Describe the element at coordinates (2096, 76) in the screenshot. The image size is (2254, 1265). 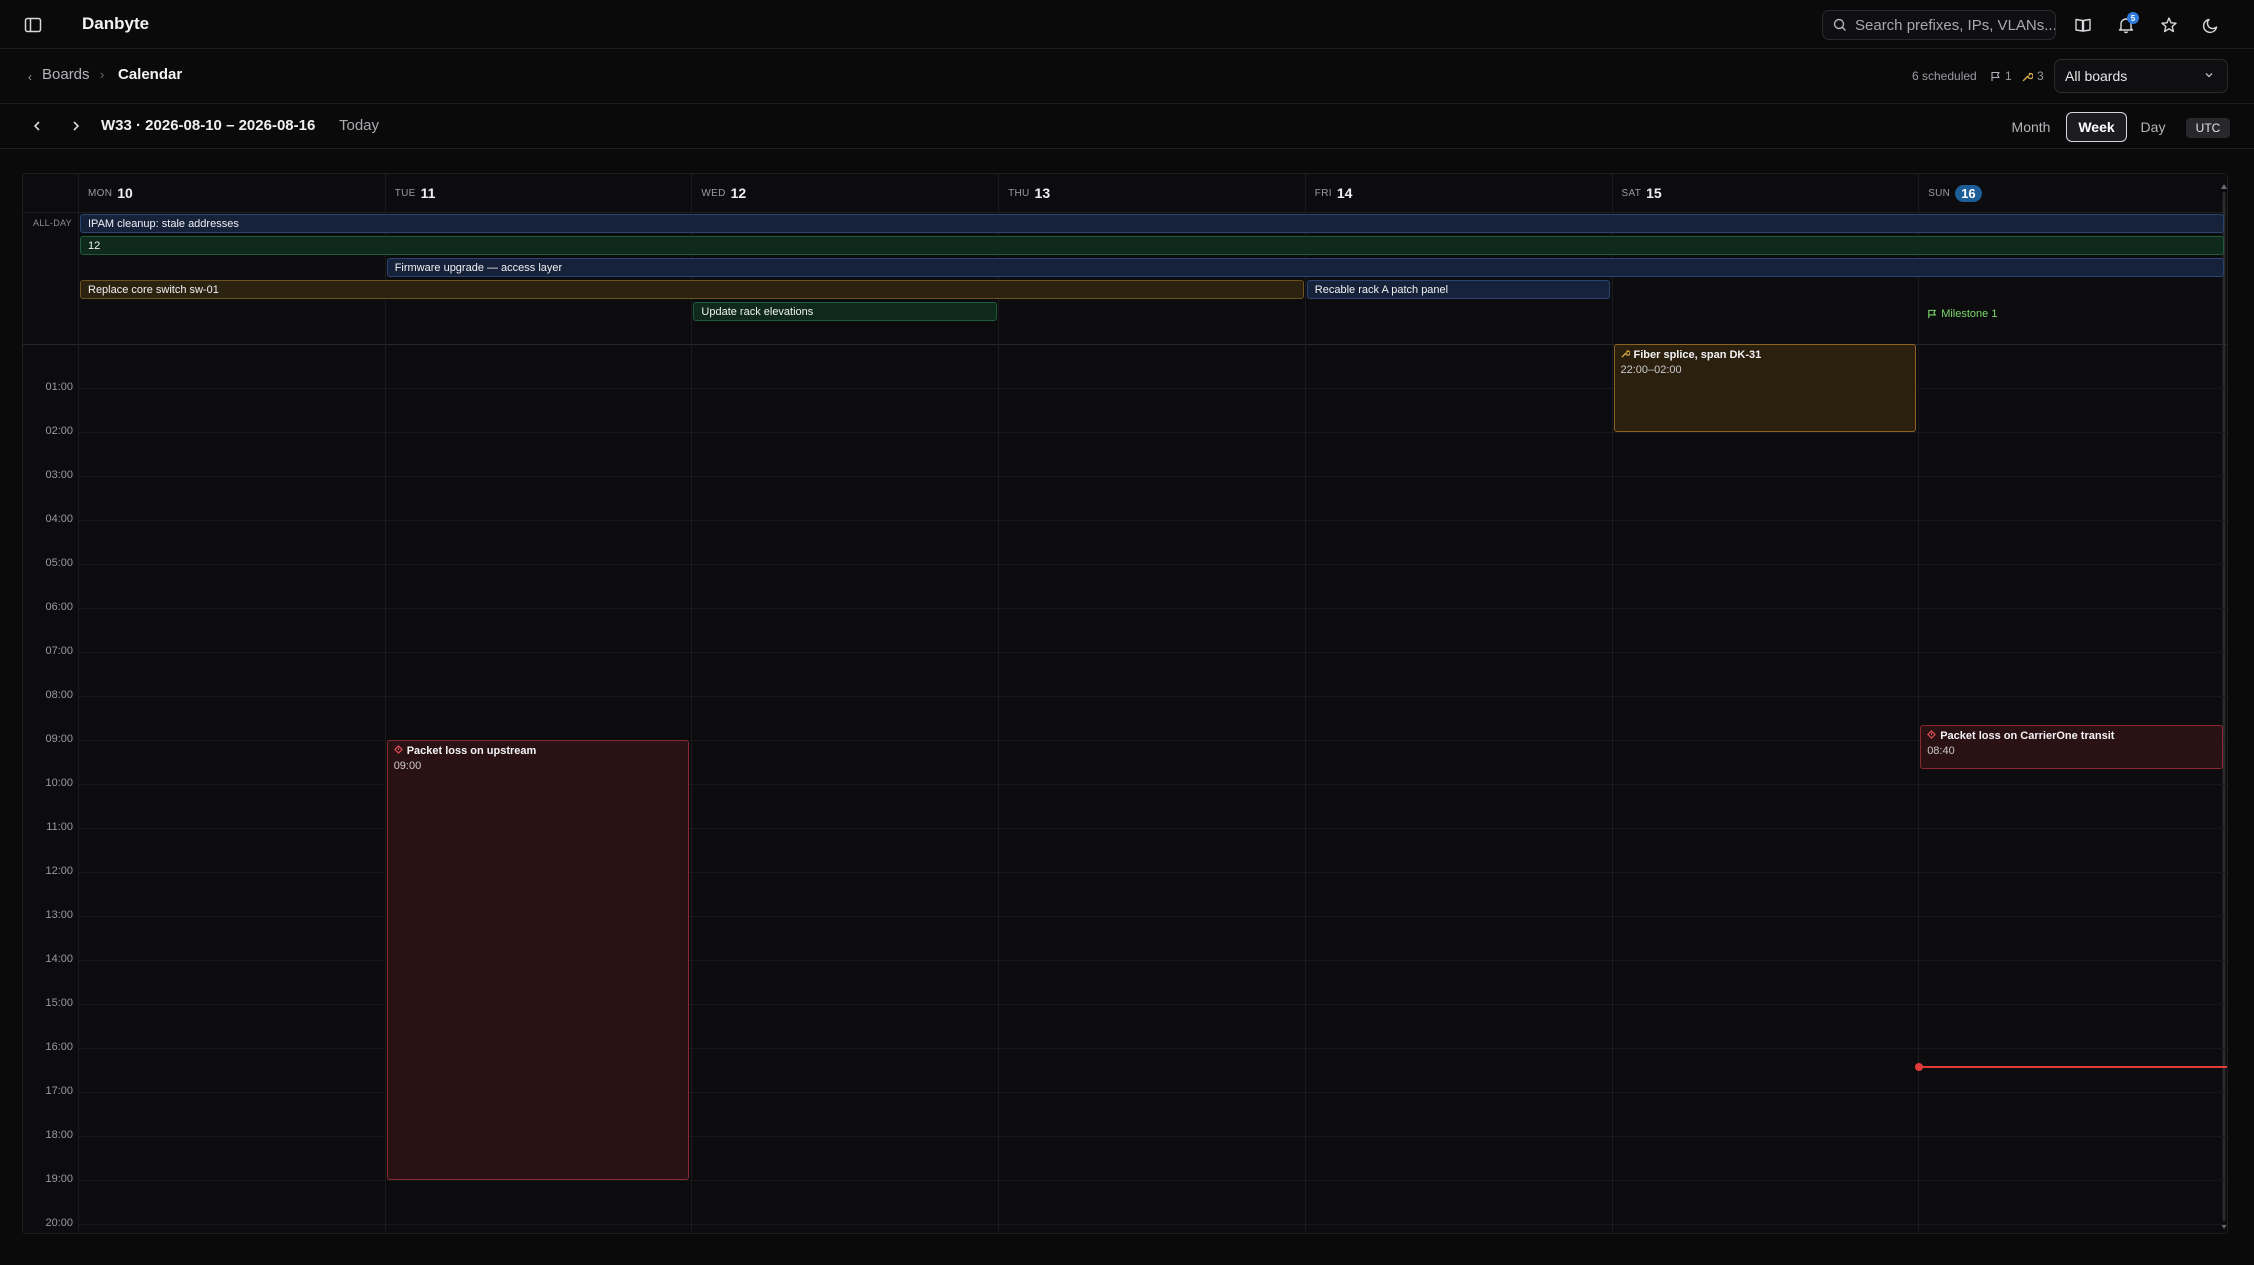
I see `board-filter-value: All boards` at that location.